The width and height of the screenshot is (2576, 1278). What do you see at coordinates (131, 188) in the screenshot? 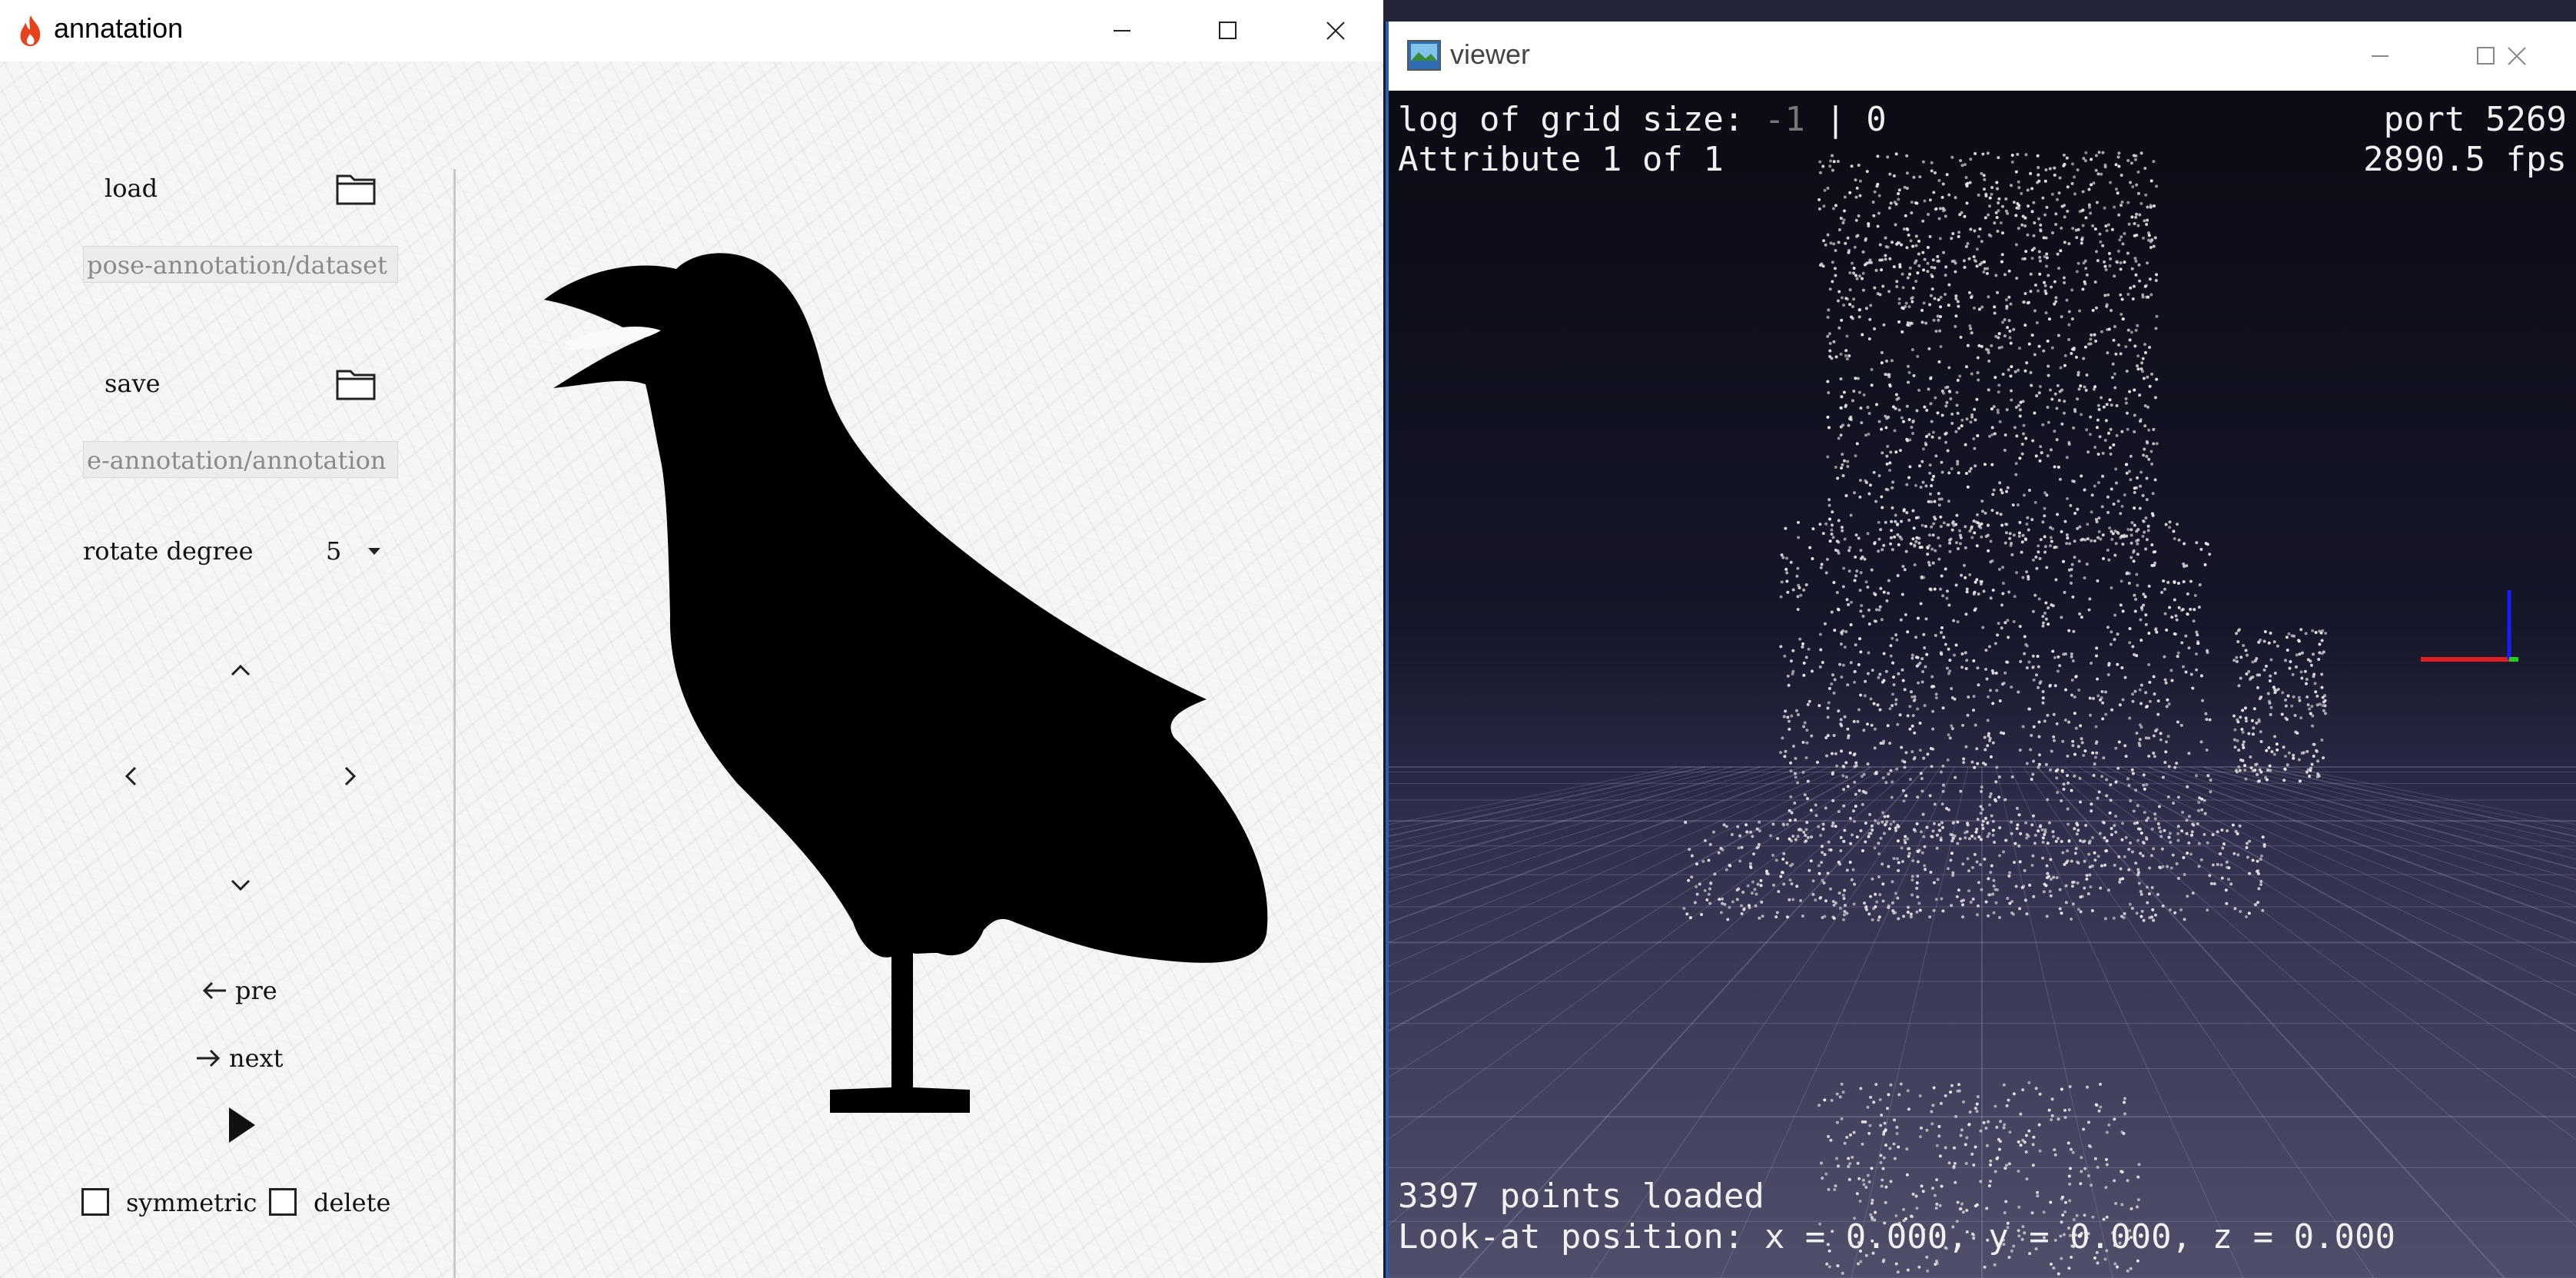
I see `load-label: load` at bounding box center [131, 188].